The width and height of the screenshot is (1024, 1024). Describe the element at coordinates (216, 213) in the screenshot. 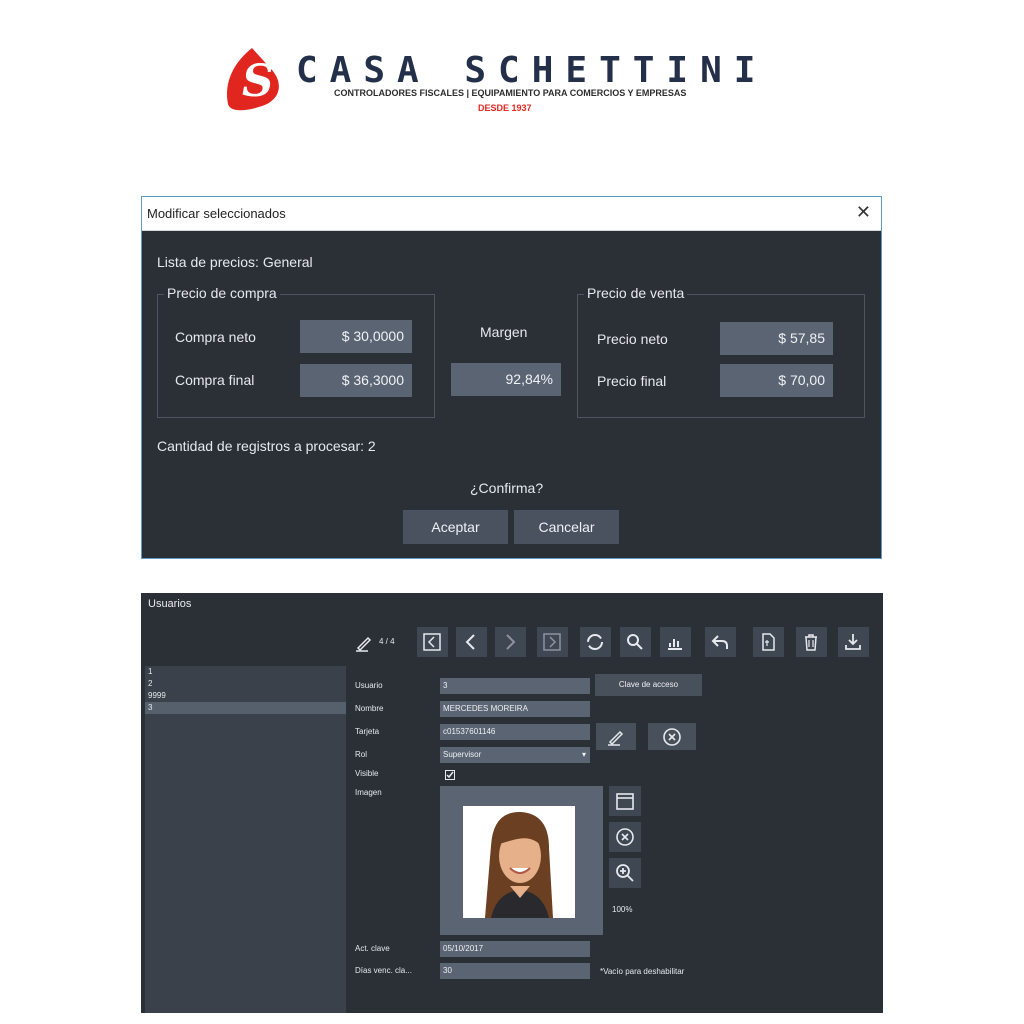

I see `dialog-title: Modificar seleccionados` at that location.